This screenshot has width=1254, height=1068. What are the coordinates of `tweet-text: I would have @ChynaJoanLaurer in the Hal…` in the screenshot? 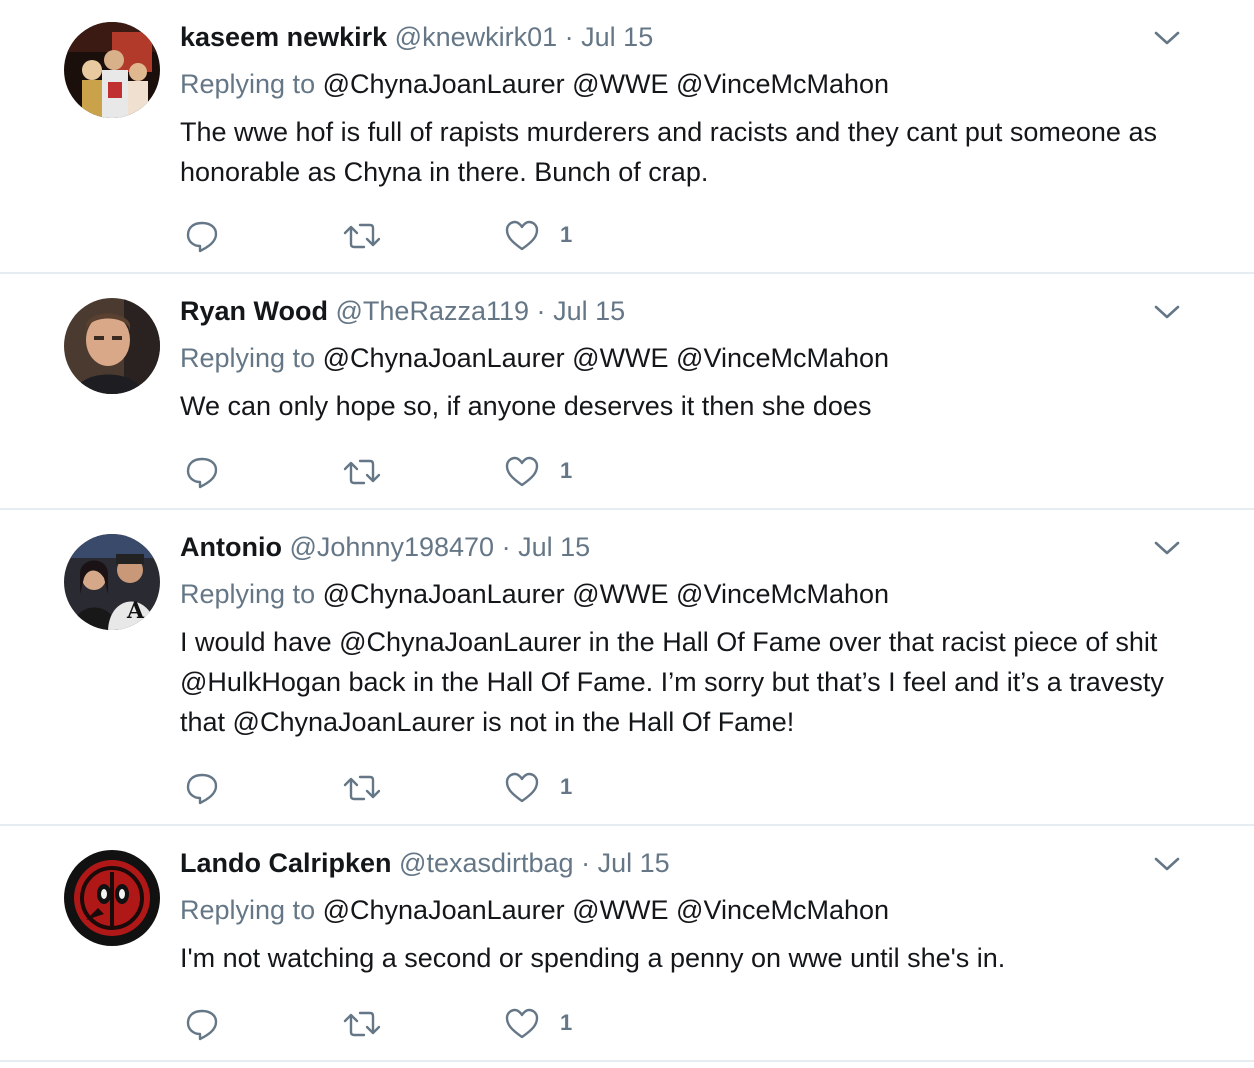 It's located at (672, 682).